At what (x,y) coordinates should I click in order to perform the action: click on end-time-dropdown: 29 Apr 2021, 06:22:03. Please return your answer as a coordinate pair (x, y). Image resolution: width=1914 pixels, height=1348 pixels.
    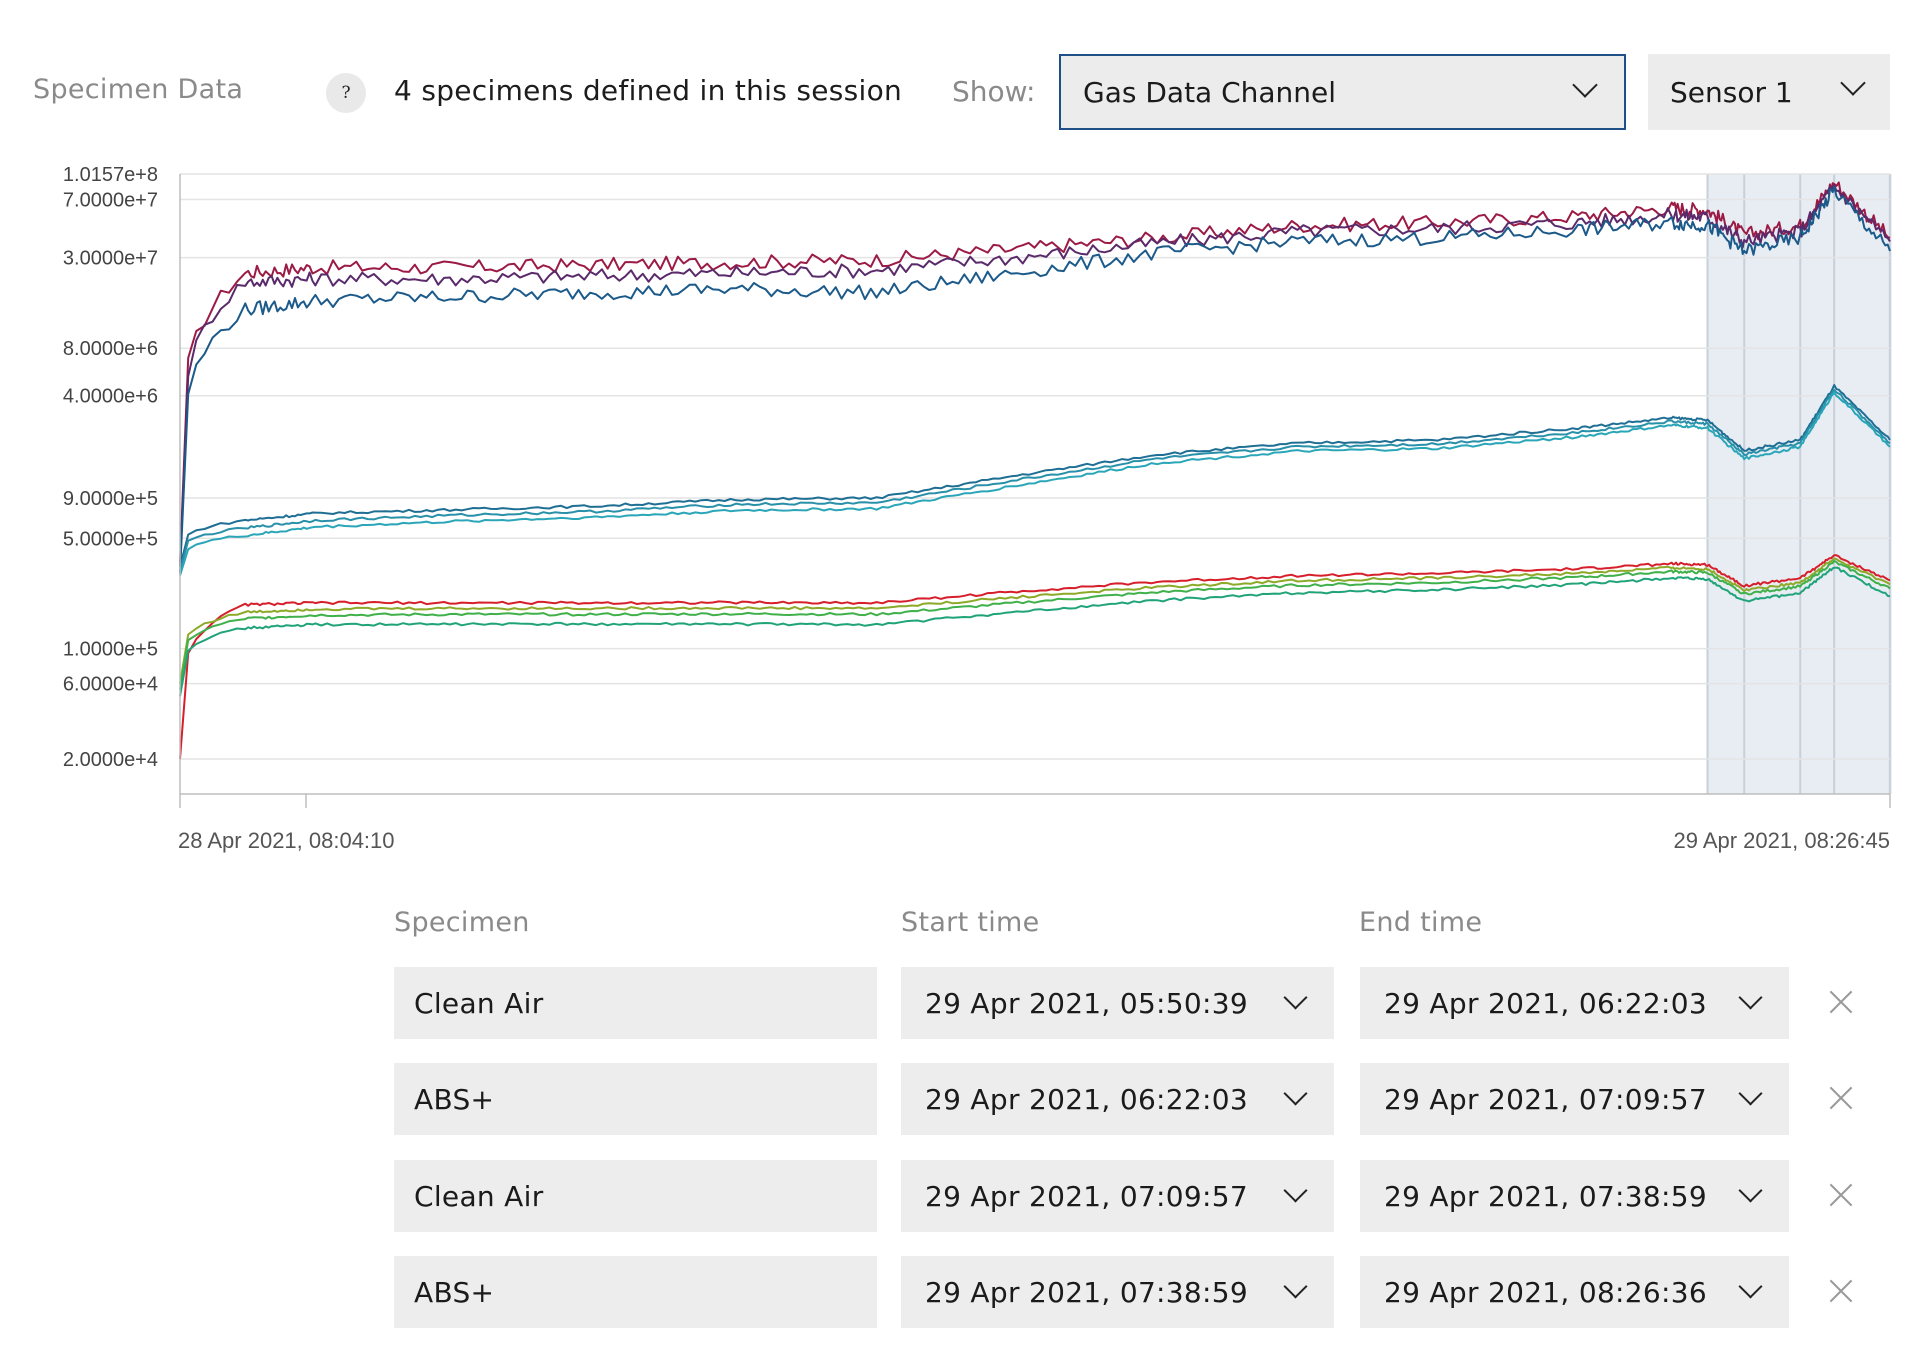
    Looking at the image, I should click on (1574, 1003).